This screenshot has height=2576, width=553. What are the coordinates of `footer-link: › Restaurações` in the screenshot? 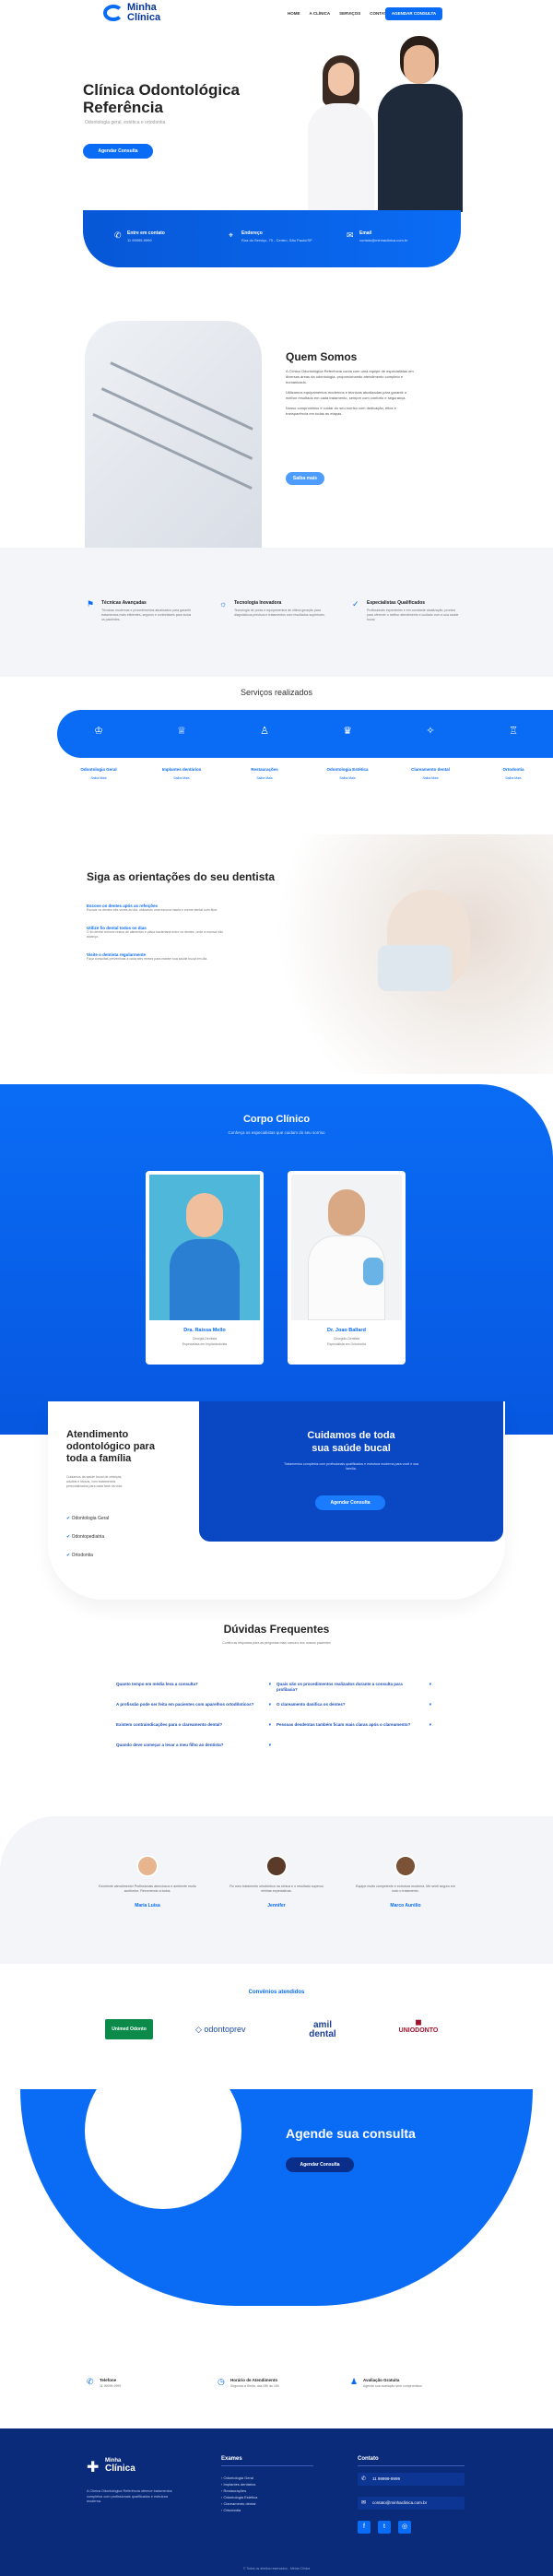 It's located at (239, 2490).